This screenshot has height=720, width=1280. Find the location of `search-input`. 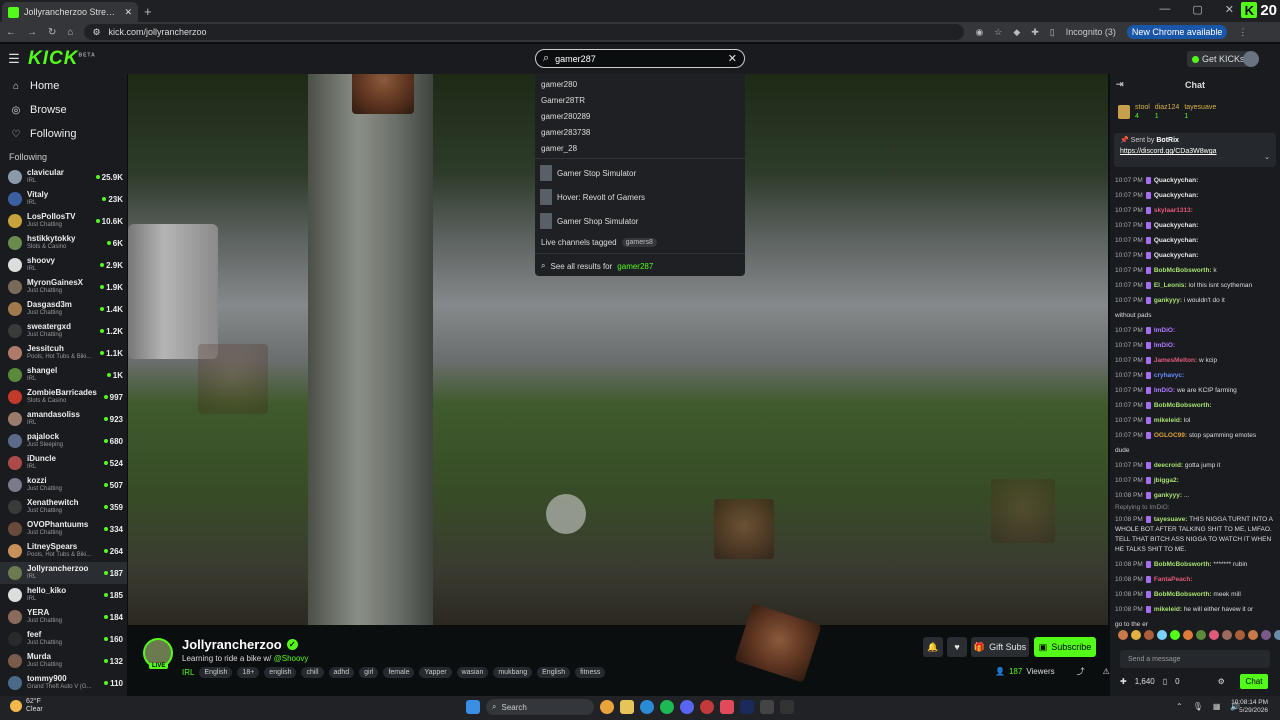

search-input is located at coordinates (638, 58).